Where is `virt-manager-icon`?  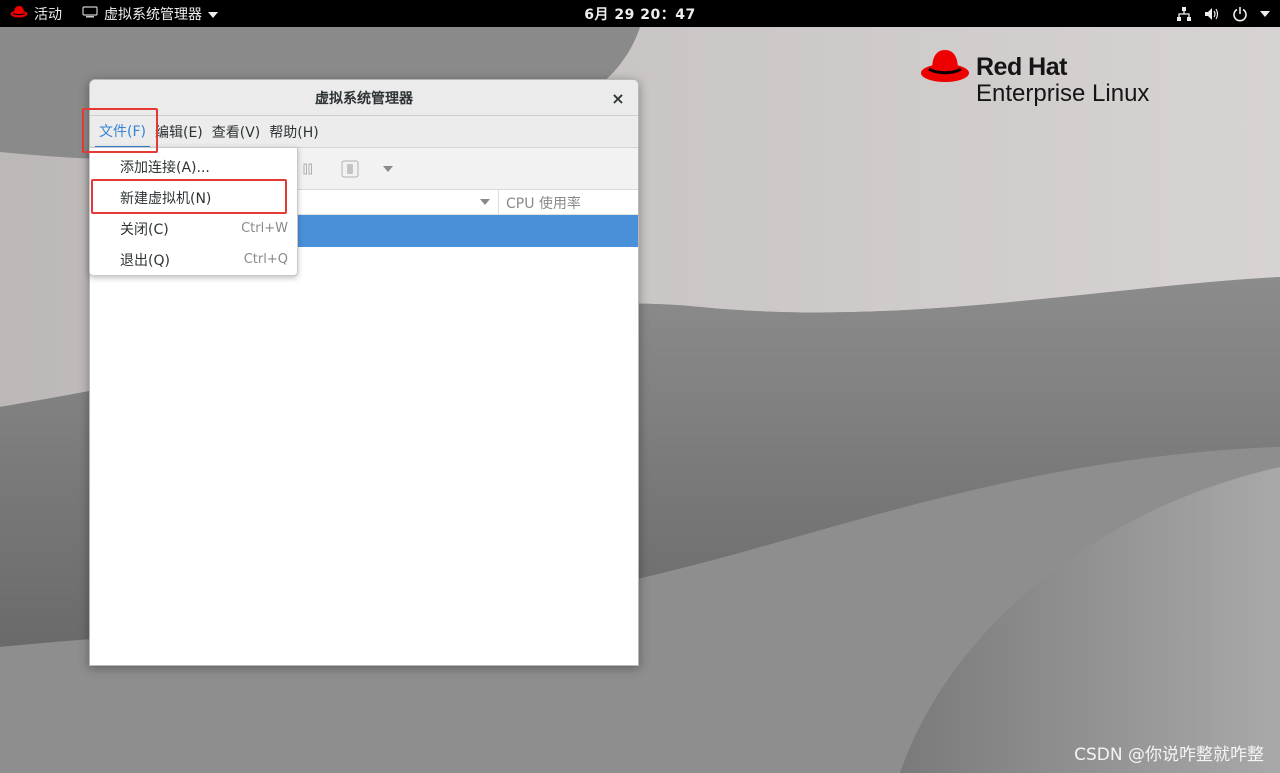
virt-manager-icon is located at coordinates (90, 13).